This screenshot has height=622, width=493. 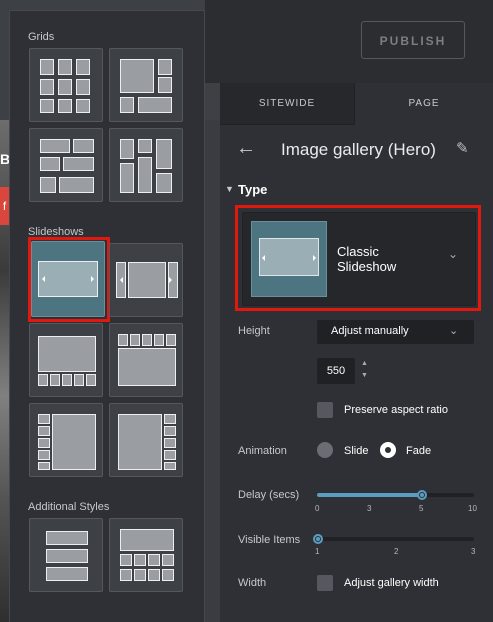 What do you see at coordinates (422, 495) in the screenshot?
I see `delay-knob-center` at bounding box center [422, 495].